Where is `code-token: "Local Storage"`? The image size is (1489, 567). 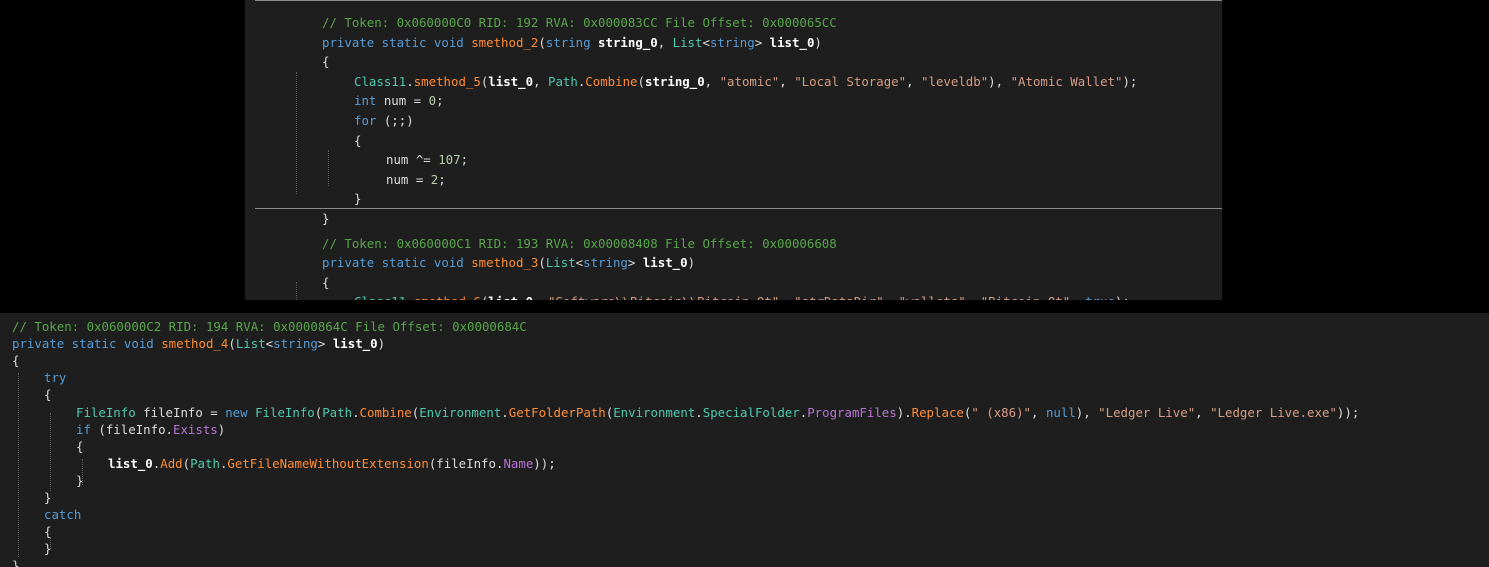
code-token: "Local Storage" is located at coordinates (850, 81).